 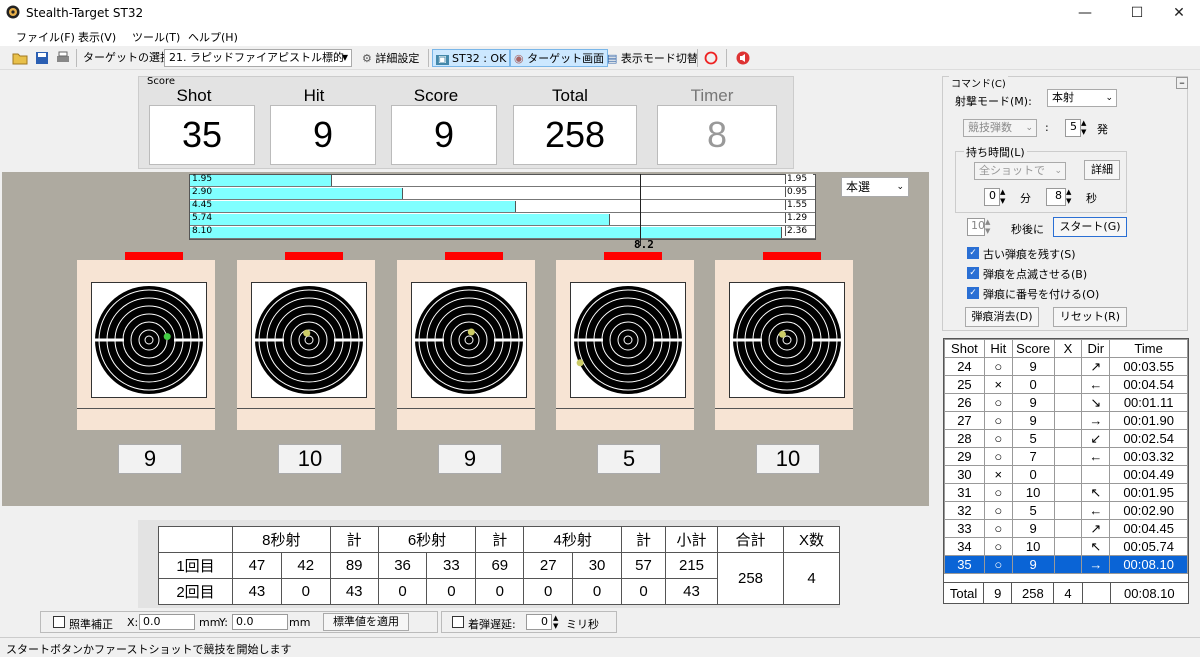 What do you see at coordinates (213, 37) in the screenshot?
I see `menu-help: ヘルプ(H)` at bounding box center [213, 37].